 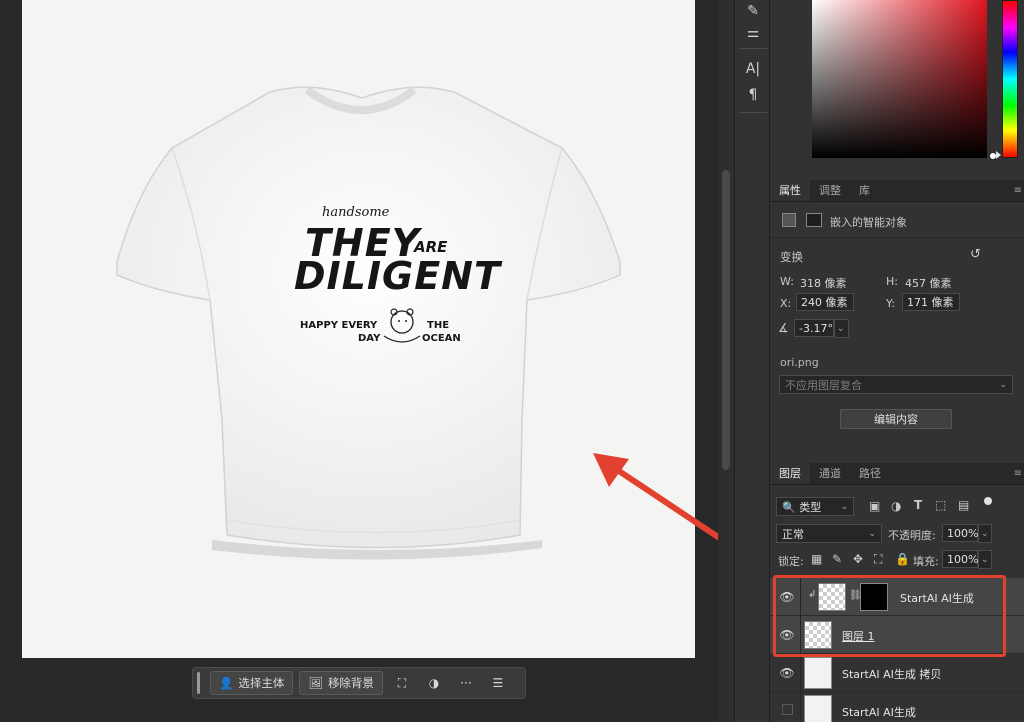 I want to click on hue-slider-handle, so click(x=998, y=155).